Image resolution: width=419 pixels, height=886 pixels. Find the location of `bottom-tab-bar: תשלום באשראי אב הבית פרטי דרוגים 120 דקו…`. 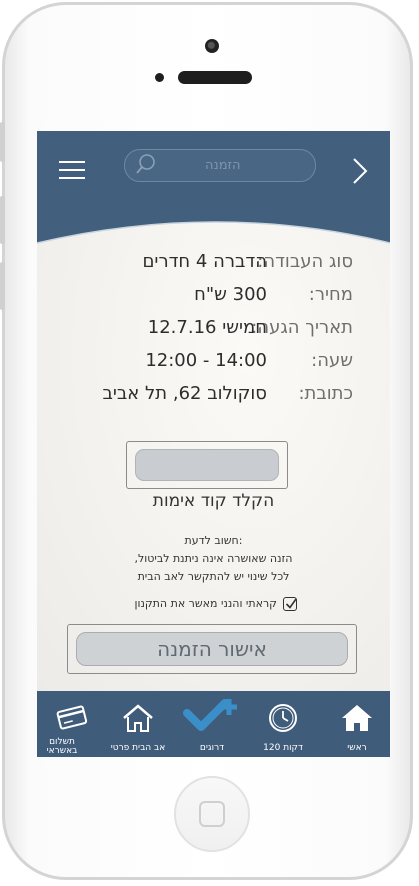

bottom-tab-bar: תשלום באשראי אב הבית פרטי דרוגים 120 דקו… is located at coordinates (213, 724).